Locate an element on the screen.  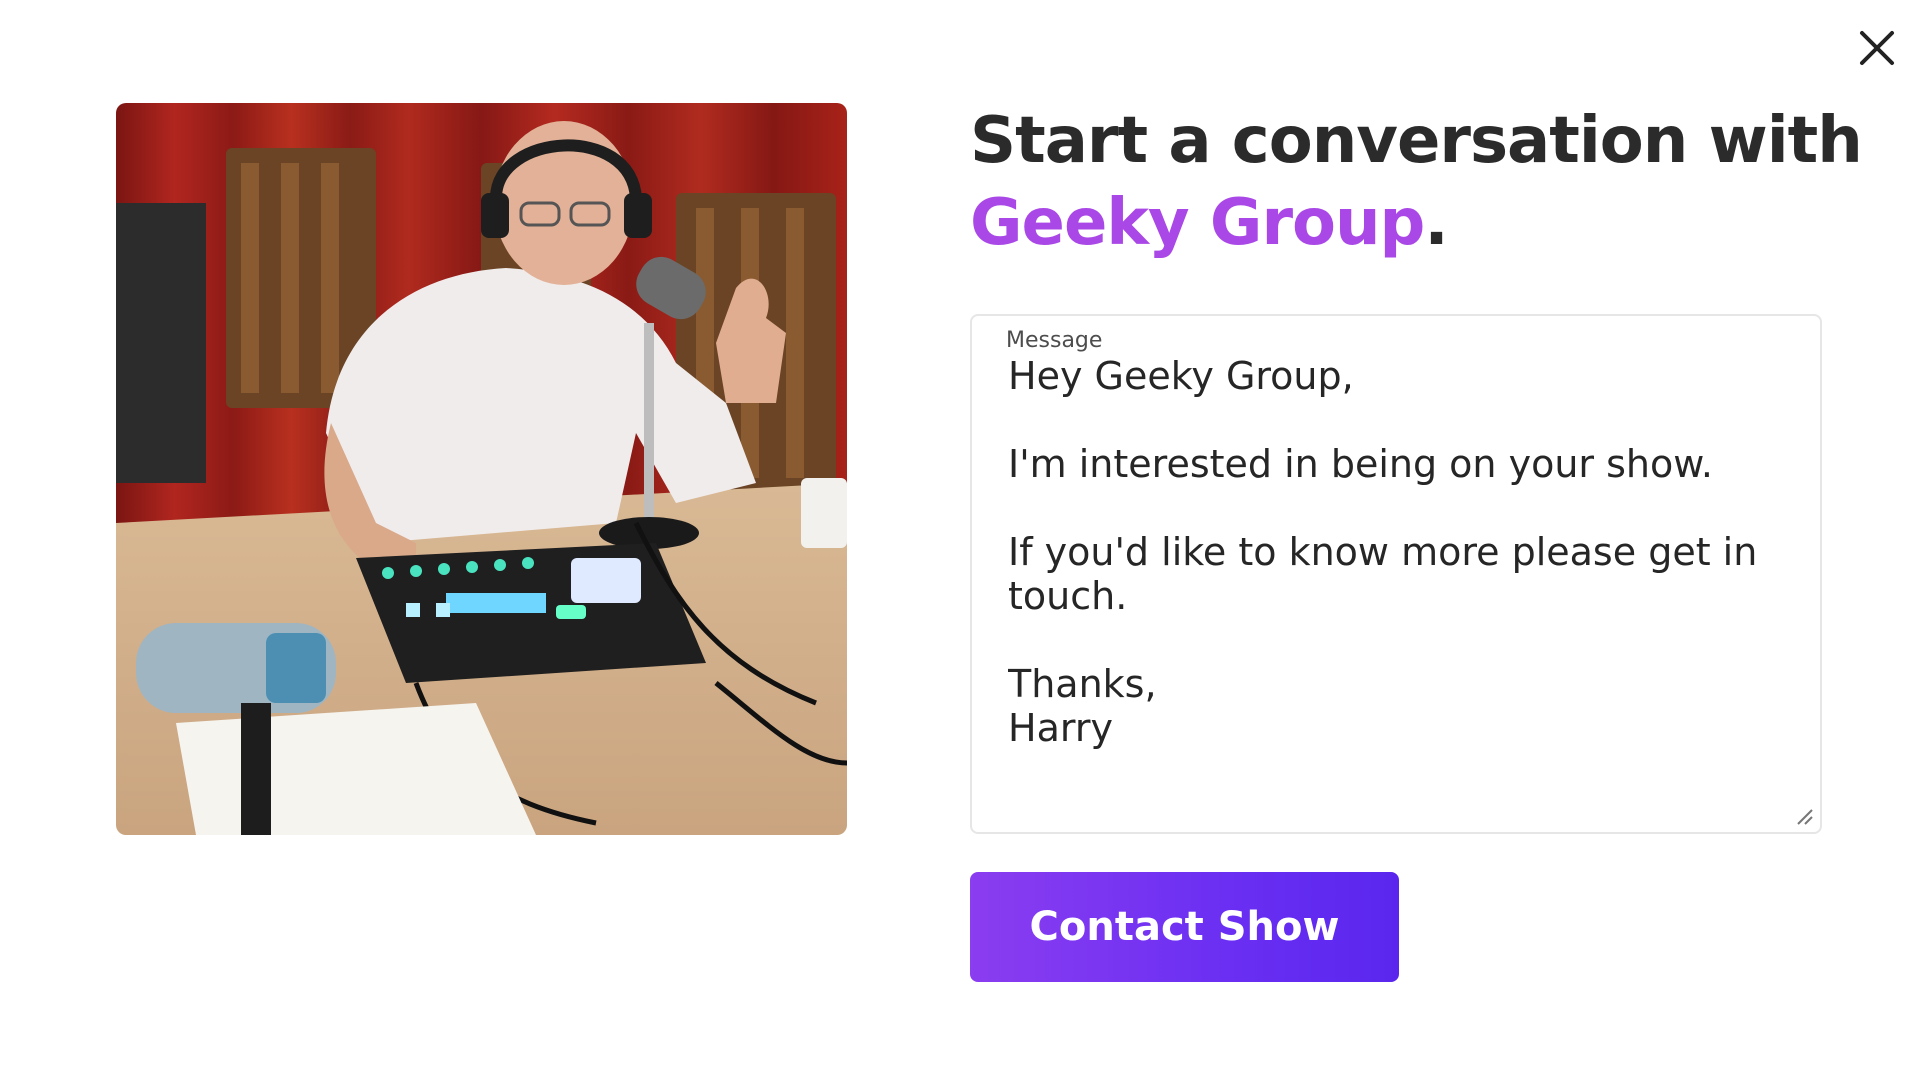
modal-heading: Start a conversation with Geeky Group. is located at coordinates (1416, 182).